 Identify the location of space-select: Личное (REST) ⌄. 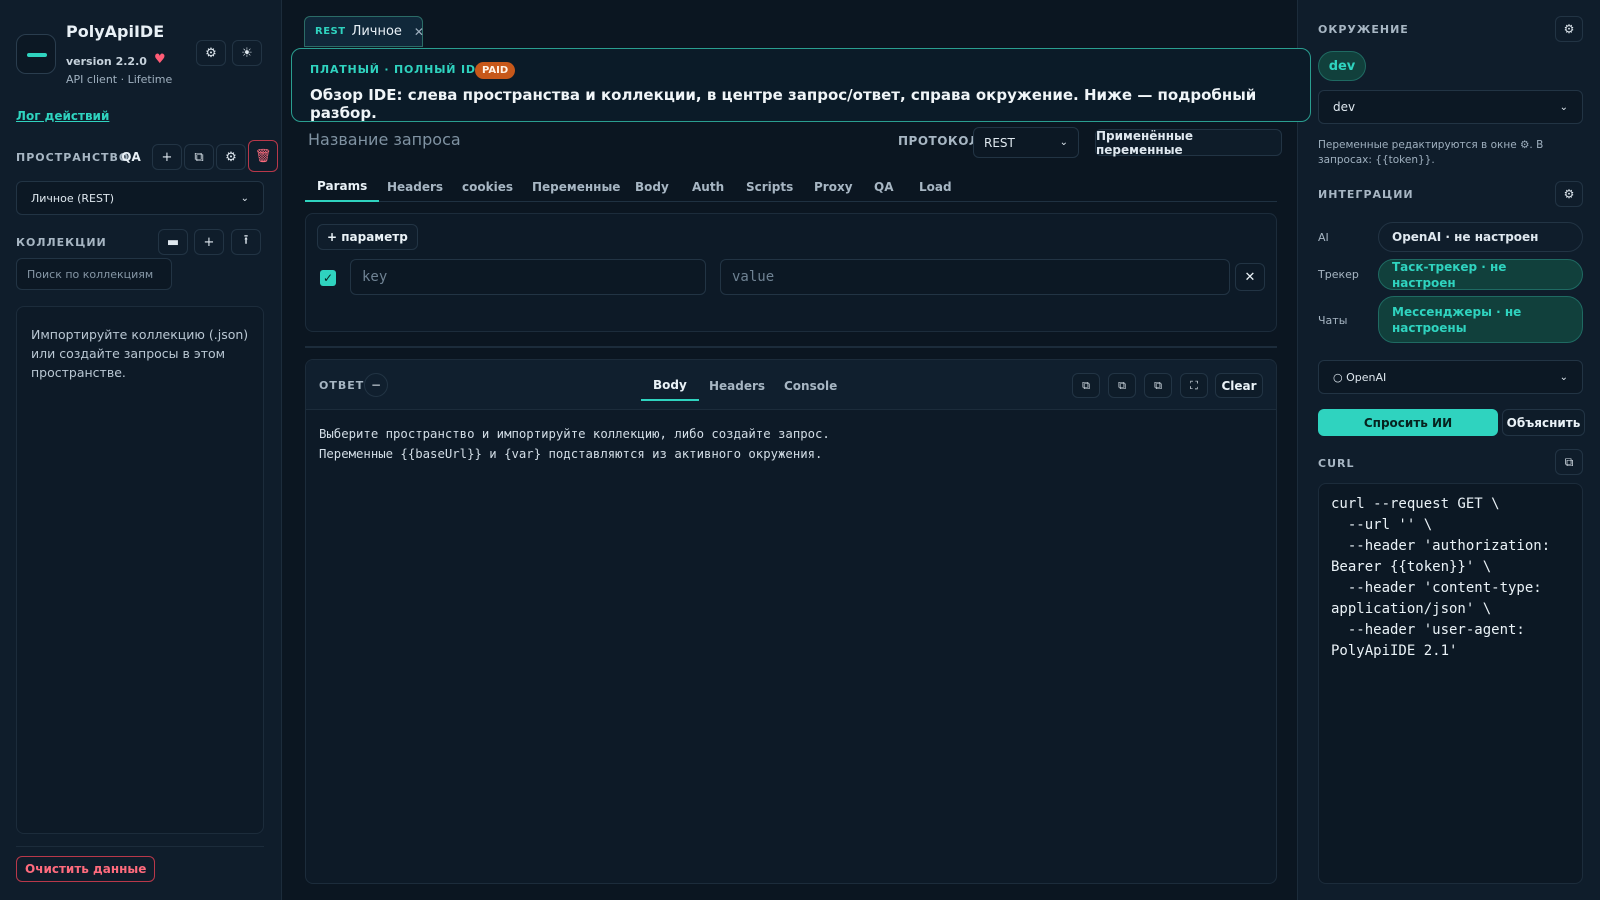
(140, 198).